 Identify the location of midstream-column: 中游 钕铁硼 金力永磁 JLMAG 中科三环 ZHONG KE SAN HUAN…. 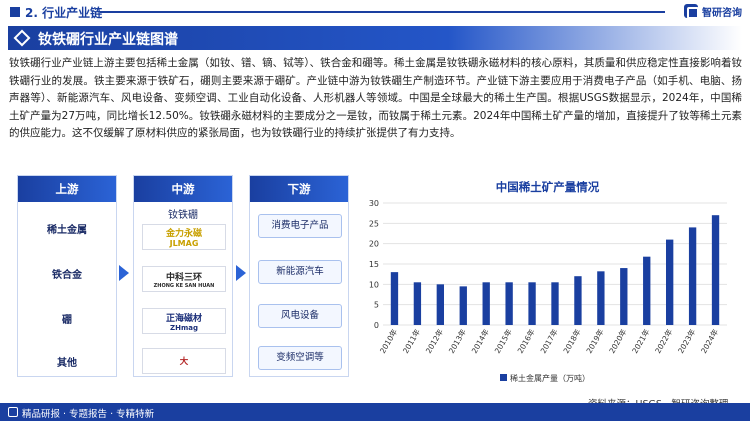
(183, 276).